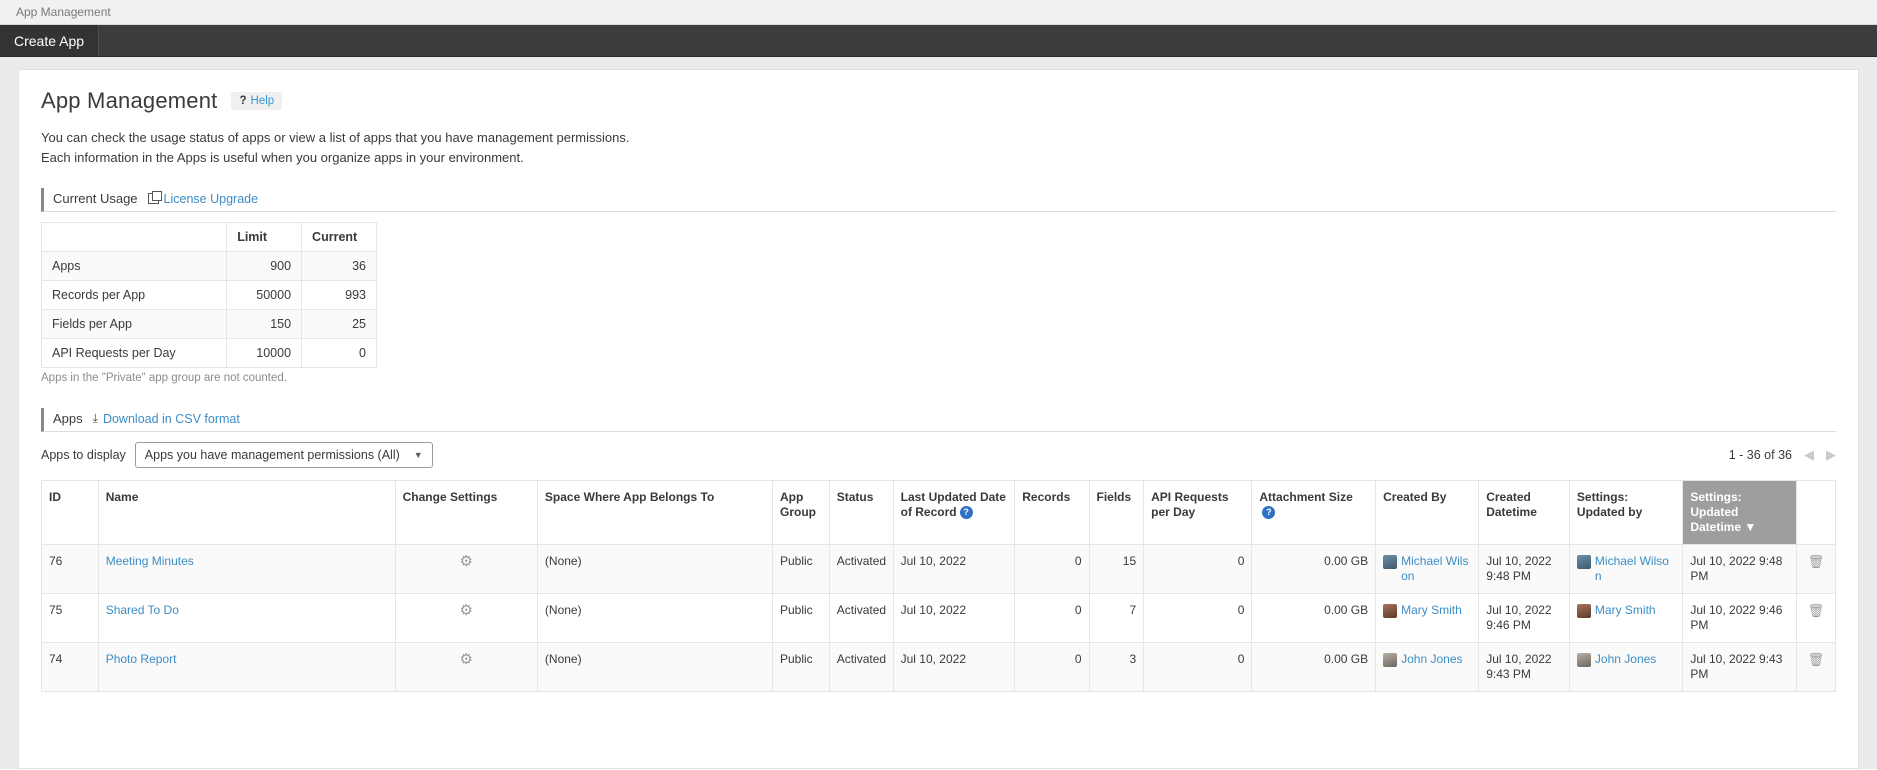 Image resolution: width=1877 pixels, height=770 pixels. I want to click on cell-created-by: John Jones, so click(1427, 667).